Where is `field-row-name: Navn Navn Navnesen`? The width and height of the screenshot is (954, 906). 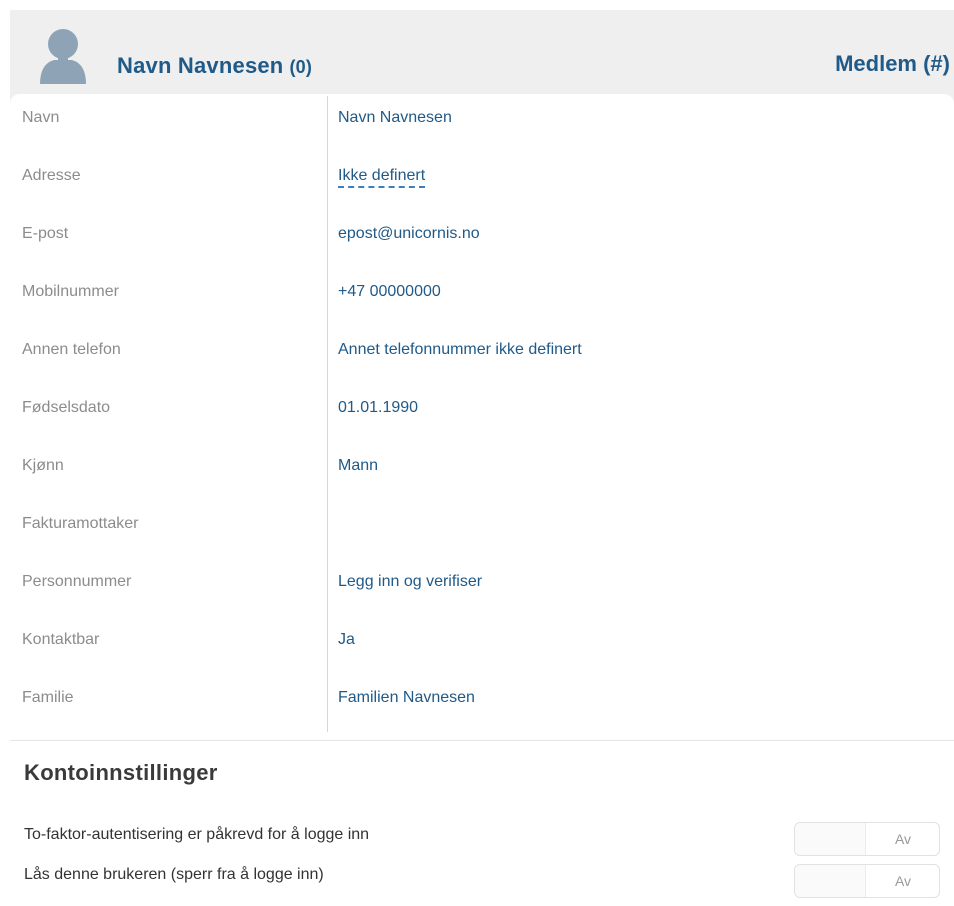
field-row-name: Navn Navn Navnesen is located at coordinates (482, 123).